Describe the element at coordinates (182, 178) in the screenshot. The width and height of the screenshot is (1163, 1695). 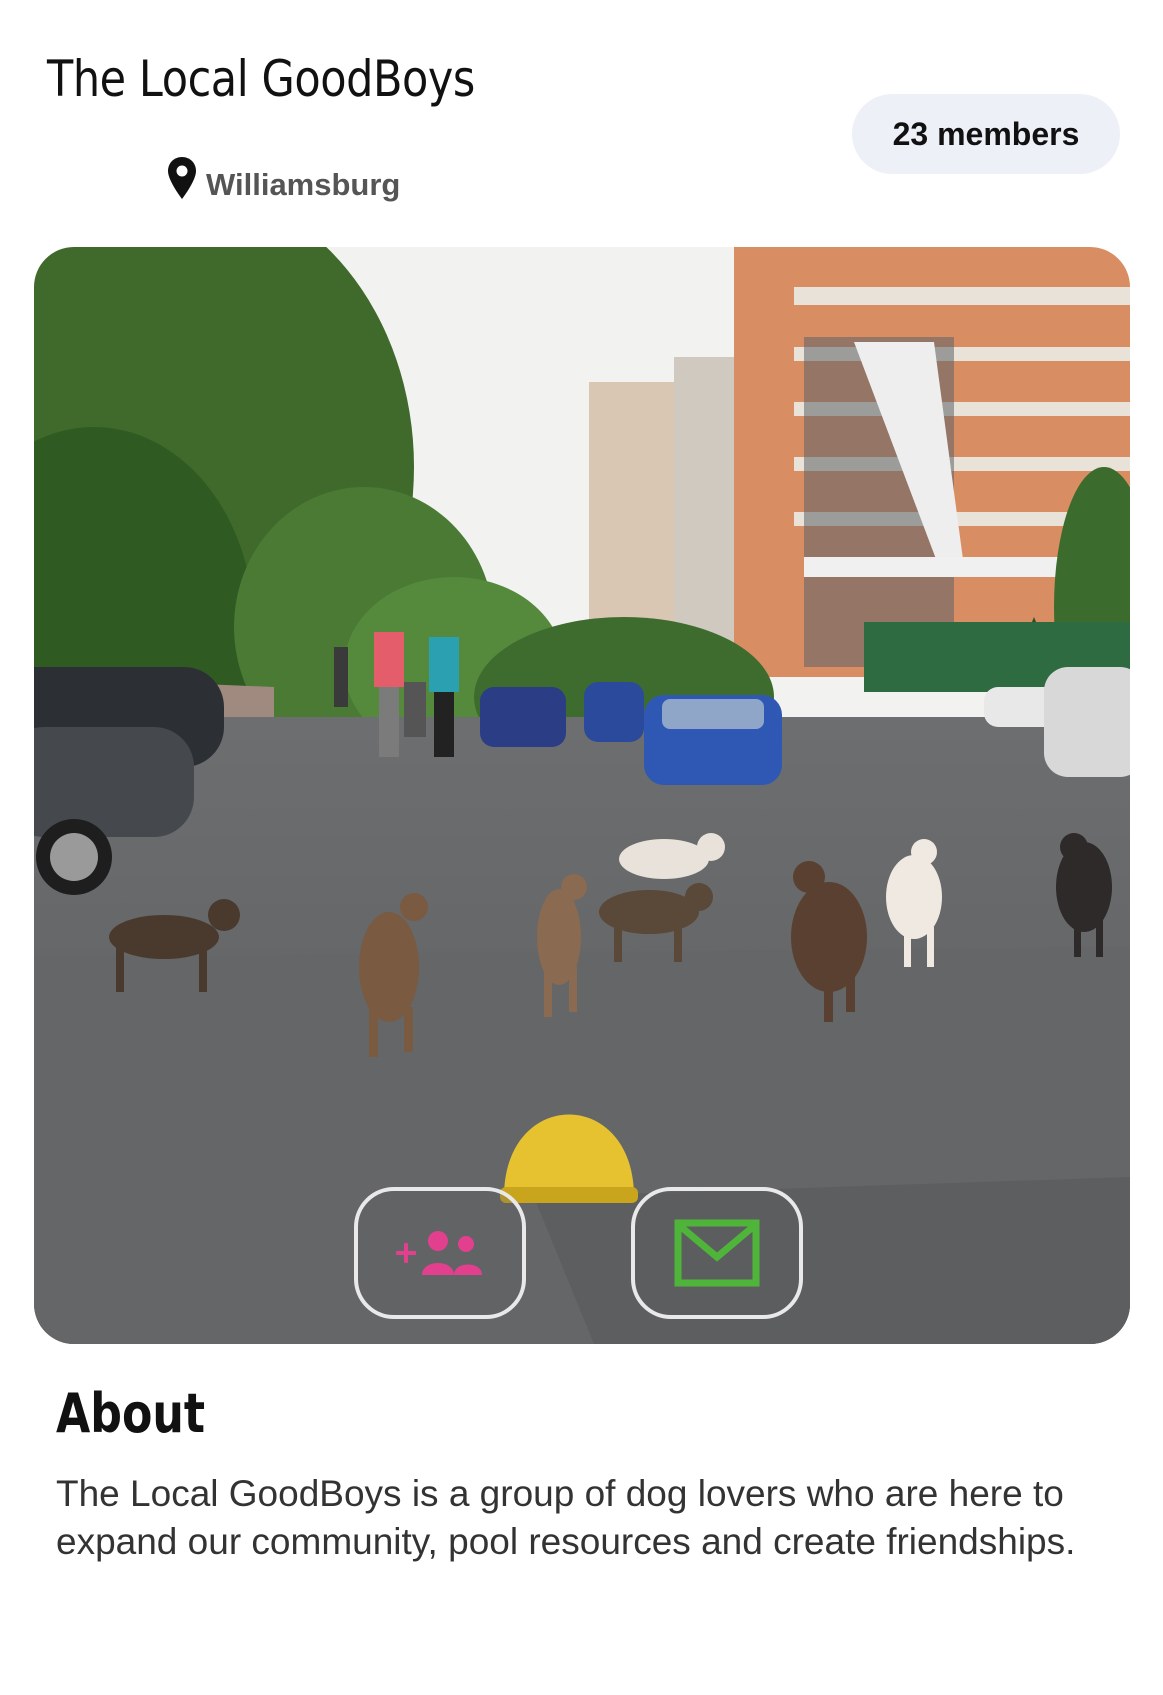
I see `location-pin-icon` at that location.